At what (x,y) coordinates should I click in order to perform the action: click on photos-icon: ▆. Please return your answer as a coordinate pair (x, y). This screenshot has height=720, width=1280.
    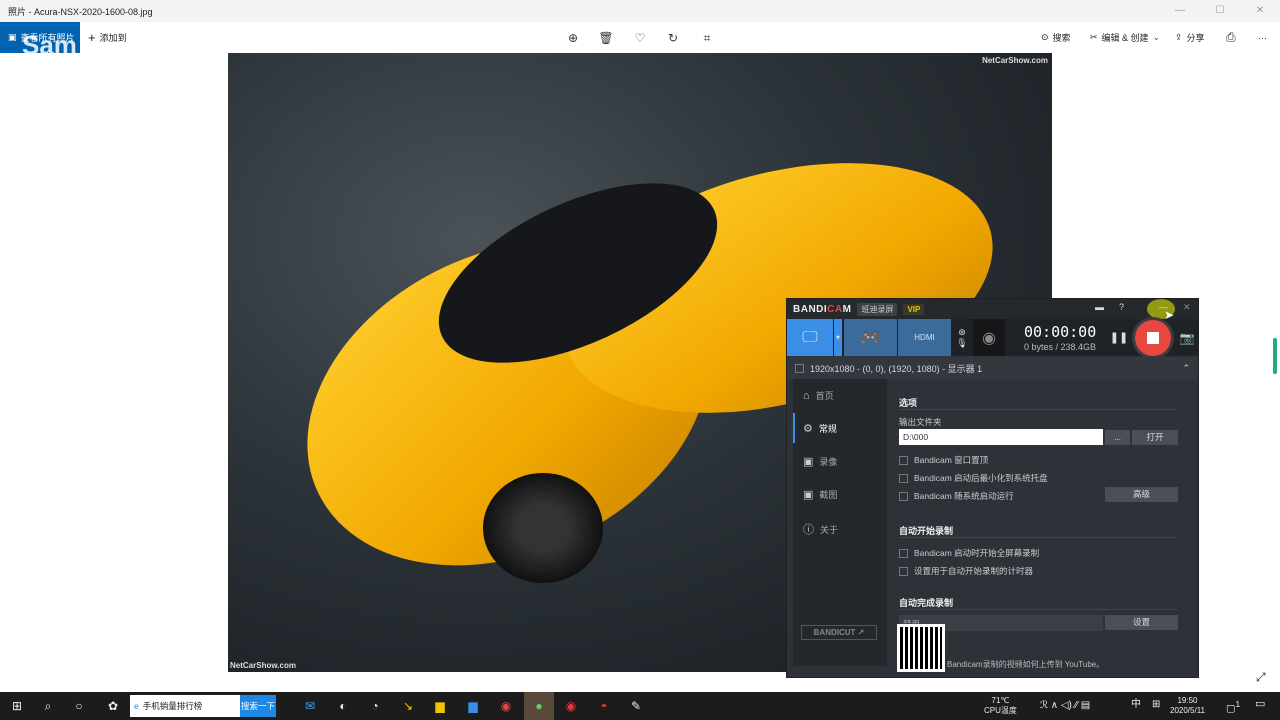
    Looking at the image, I should click on (473, 706).